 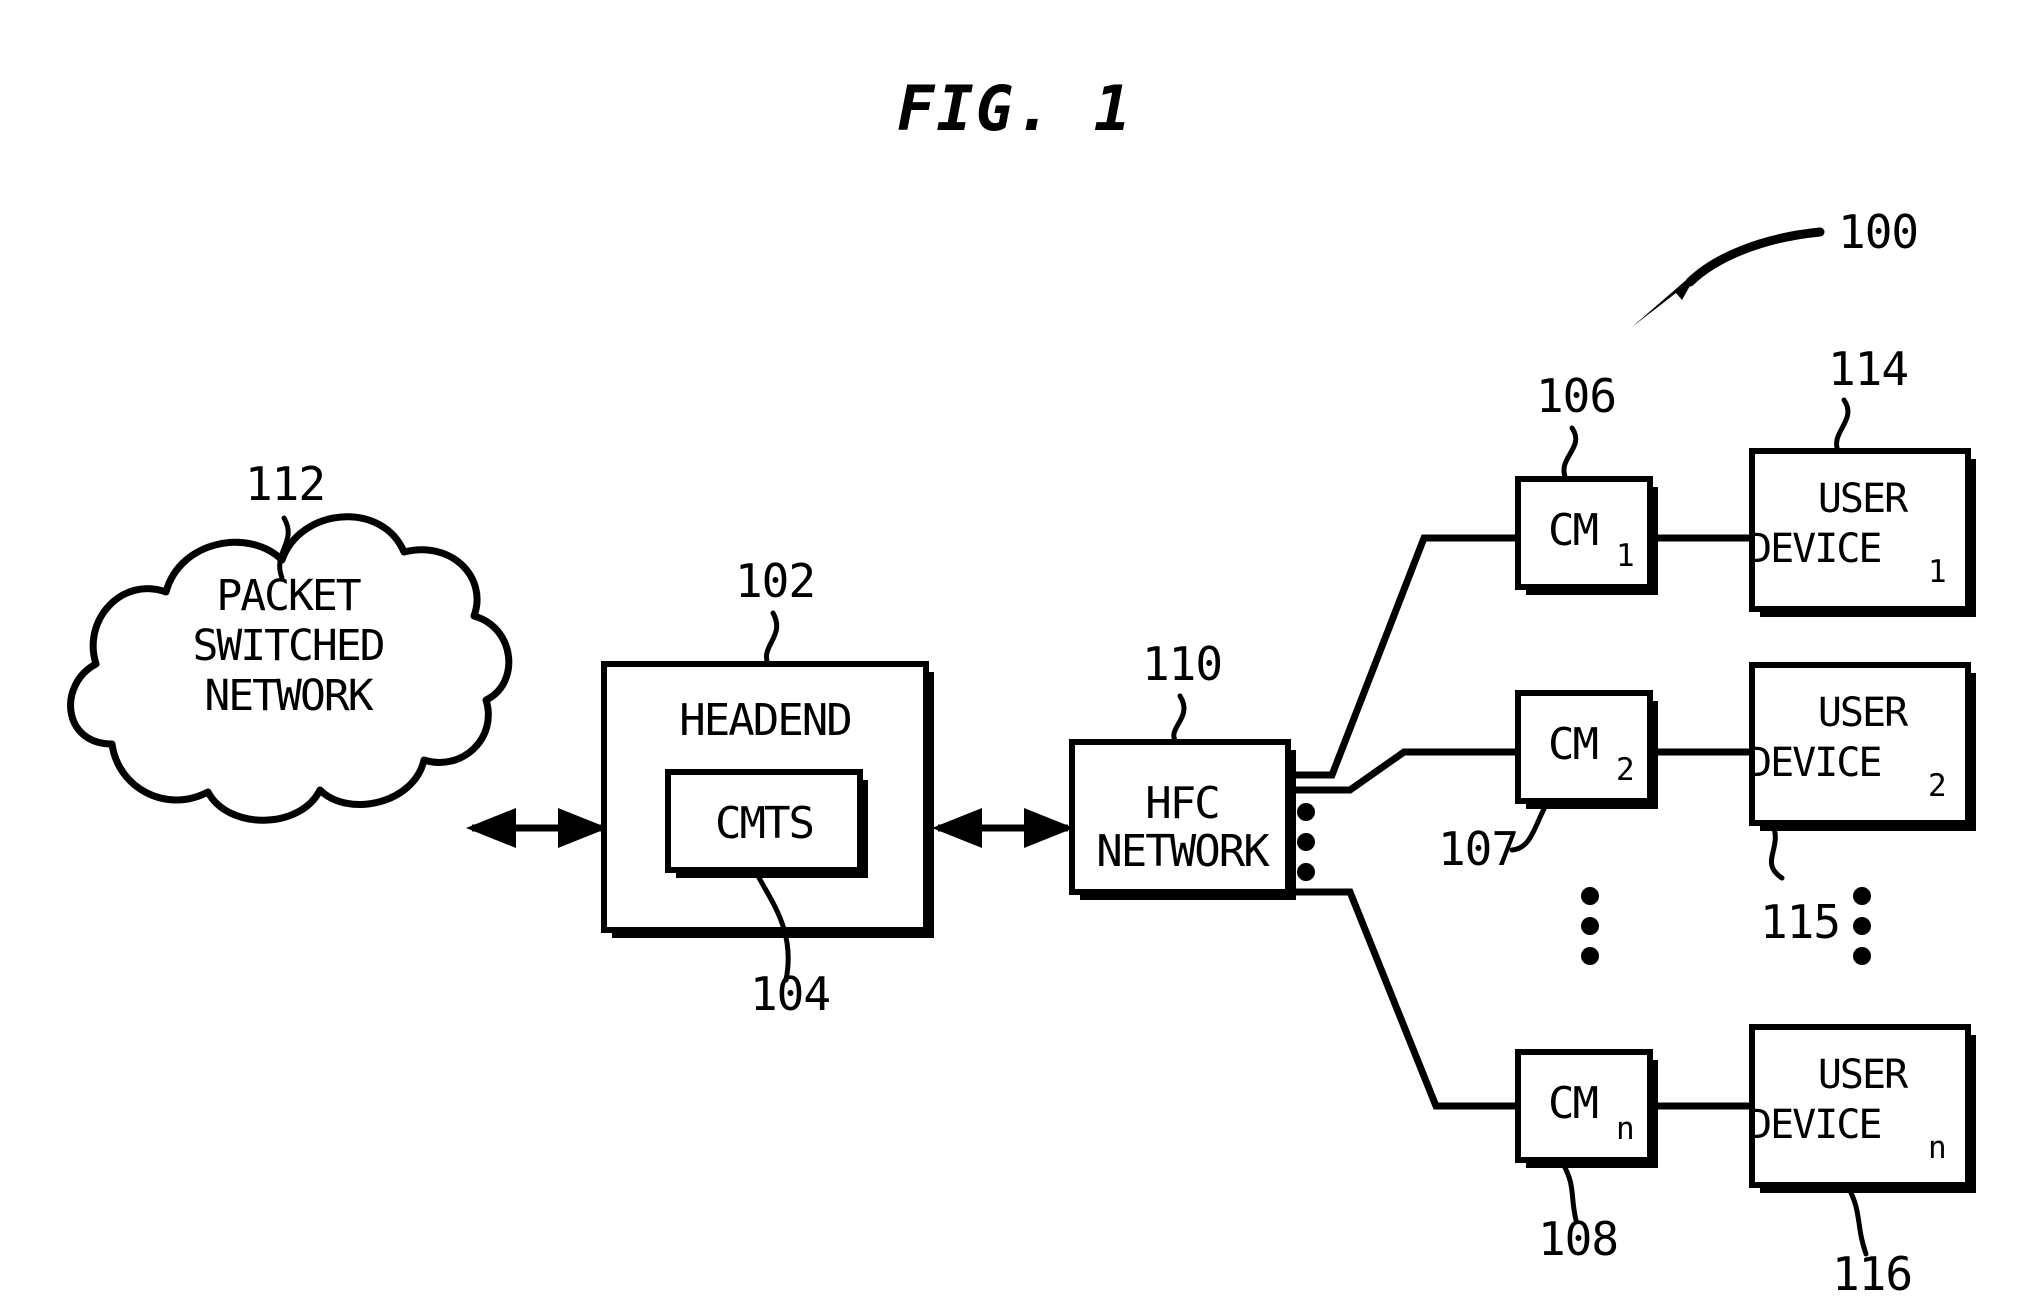 What do you see at coordinates (1570, 453) in the screenshot?
I see `cable-modem-1-ref-leader` at bounding box center [1570, 453].